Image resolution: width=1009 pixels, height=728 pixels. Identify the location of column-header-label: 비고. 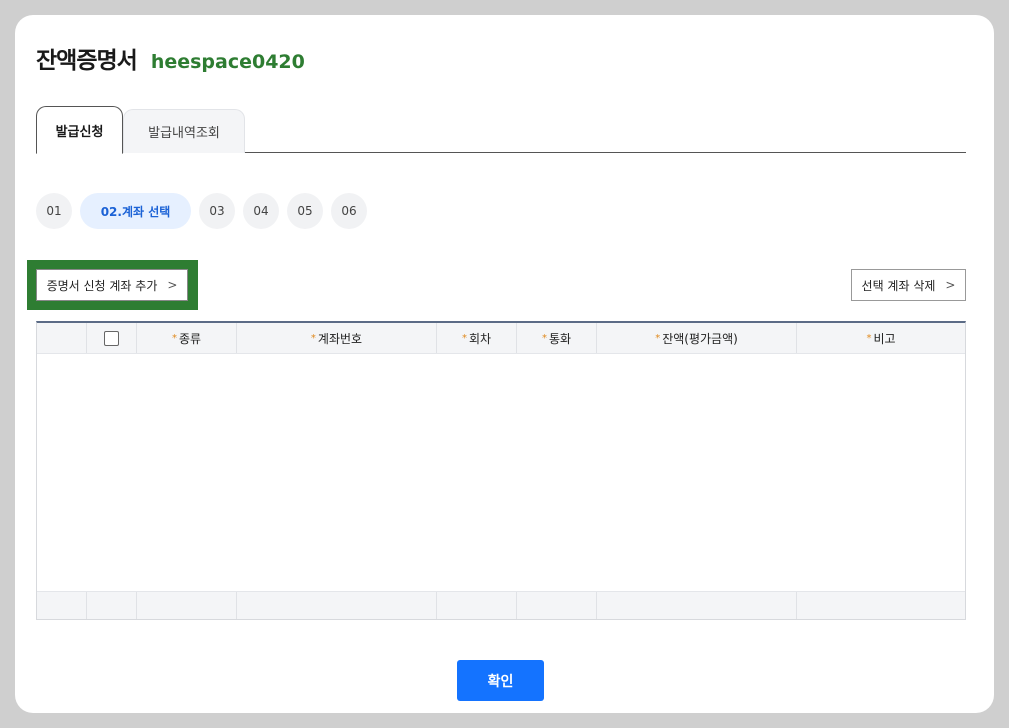
(884, 338).